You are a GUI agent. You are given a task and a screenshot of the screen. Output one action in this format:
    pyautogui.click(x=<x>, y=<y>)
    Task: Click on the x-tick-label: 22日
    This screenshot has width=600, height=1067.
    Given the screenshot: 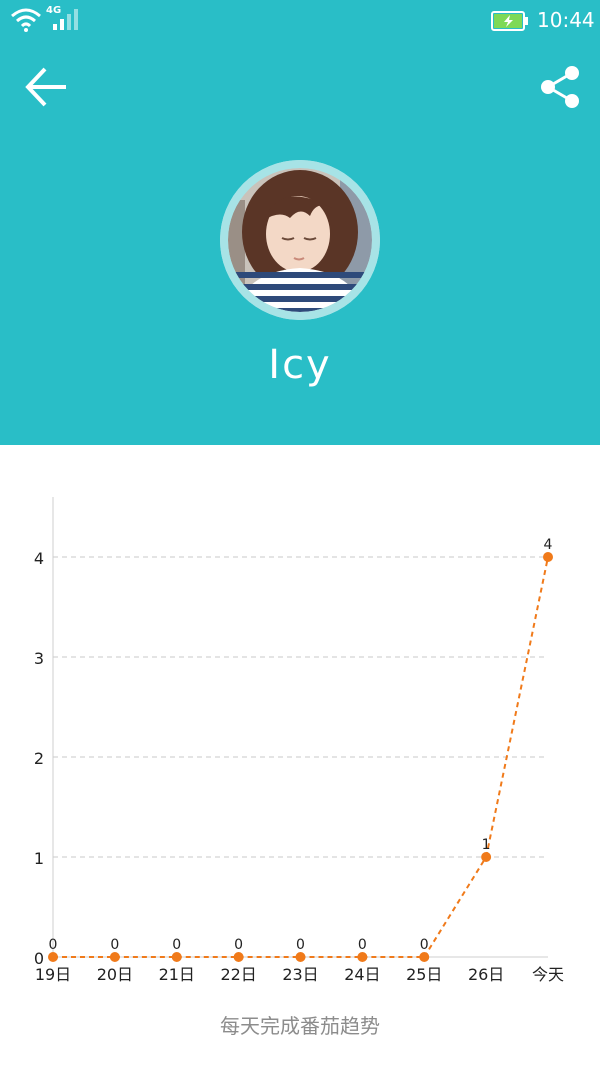 What is the action you would take?
    pyautogui.click(x=238, y=974)
    